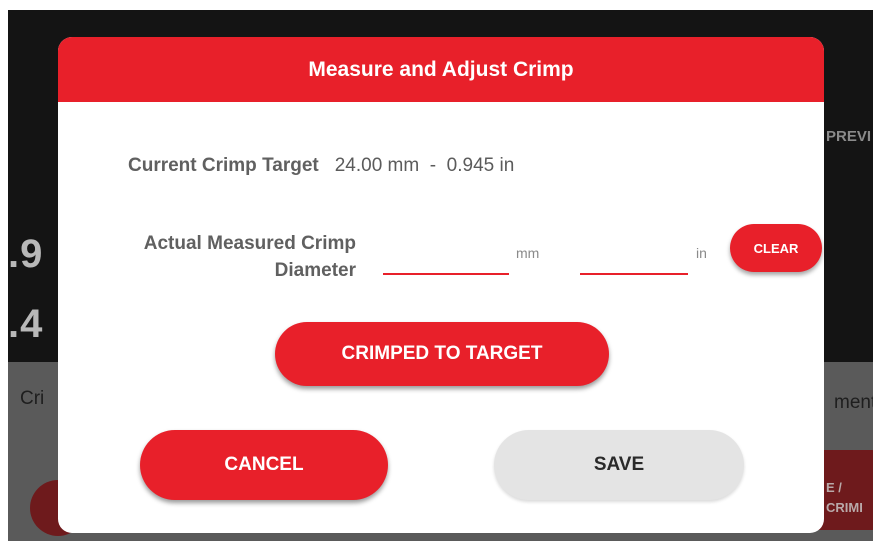 Image resolution: width=873 pixels, height=541 pixels. I want to click on measured-mm-input, so click(446, 259).